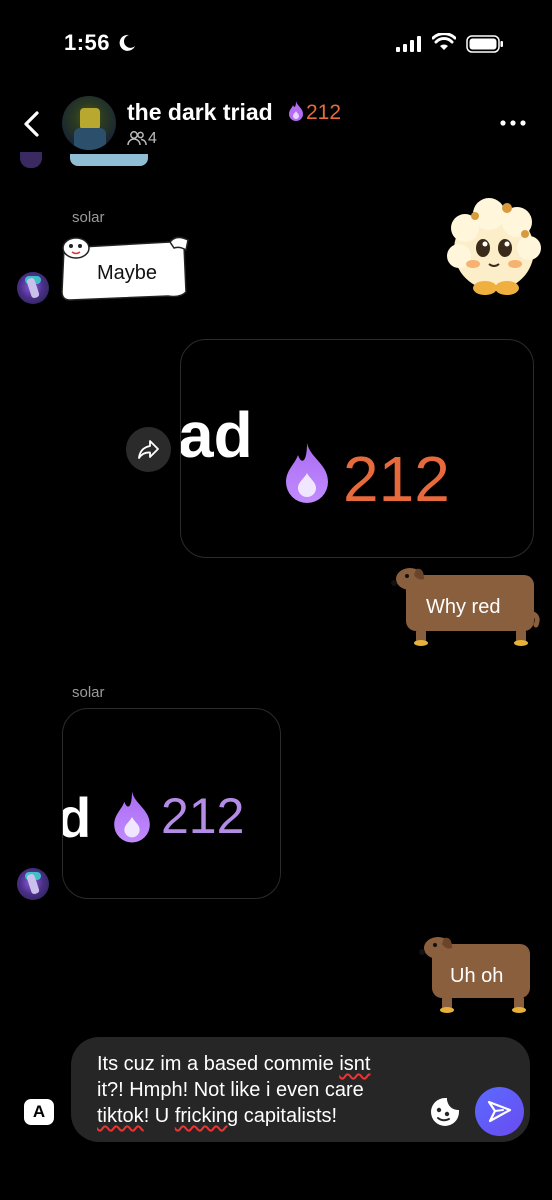 This screenshot has width=552, height=1200. I want to click on card-text: d, so click(77, 817).